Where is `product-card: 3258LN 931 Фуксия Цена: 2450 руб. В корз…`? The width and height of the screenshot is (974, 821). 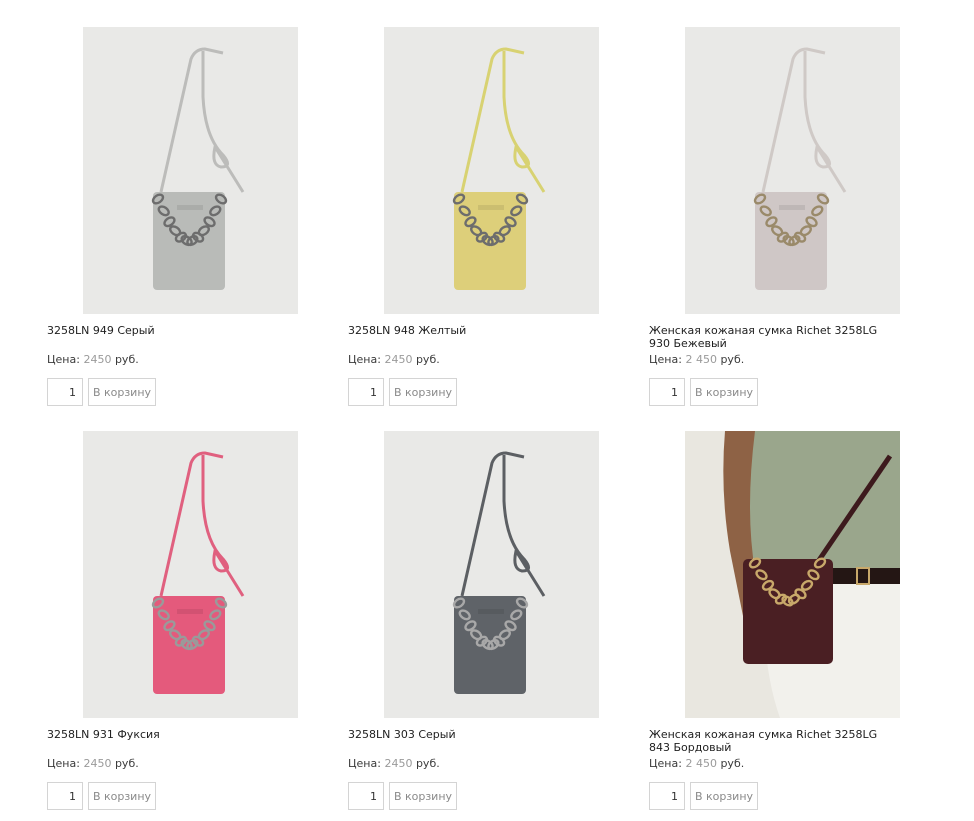
product-card: 3258LN 931 Фуксия Цена: 2450 руб. В корз… is located at coordinates (182, 626).